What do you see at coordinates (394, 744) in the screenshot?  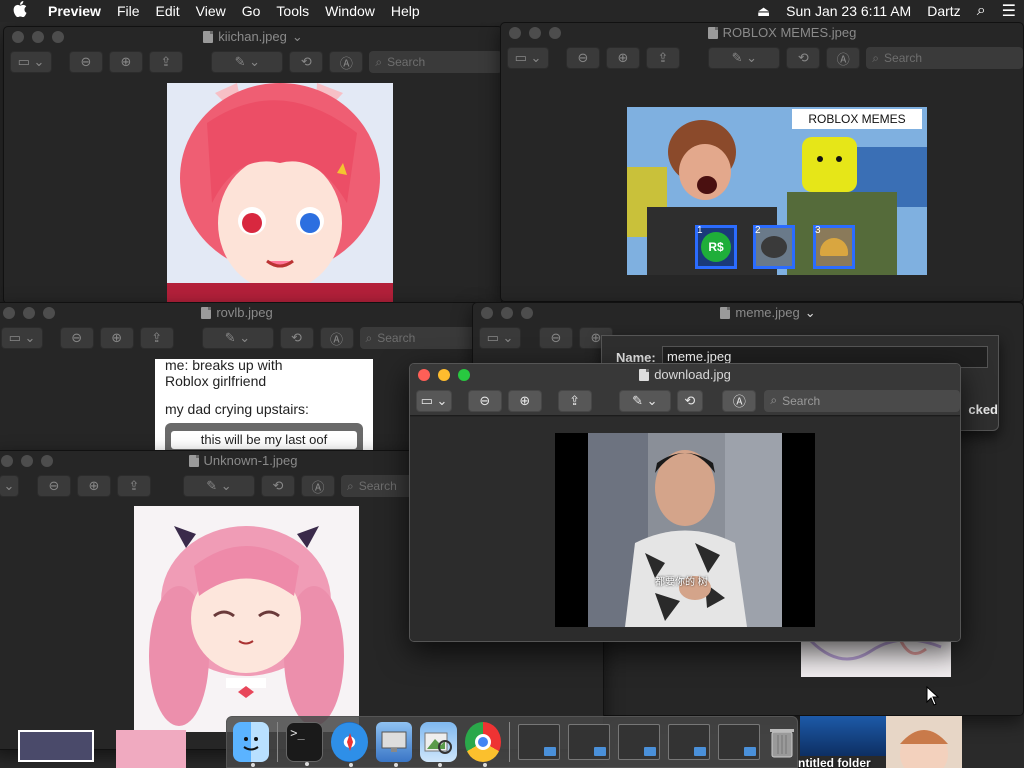 I see `system-preferences-icon` at bounding box center [394, 744].